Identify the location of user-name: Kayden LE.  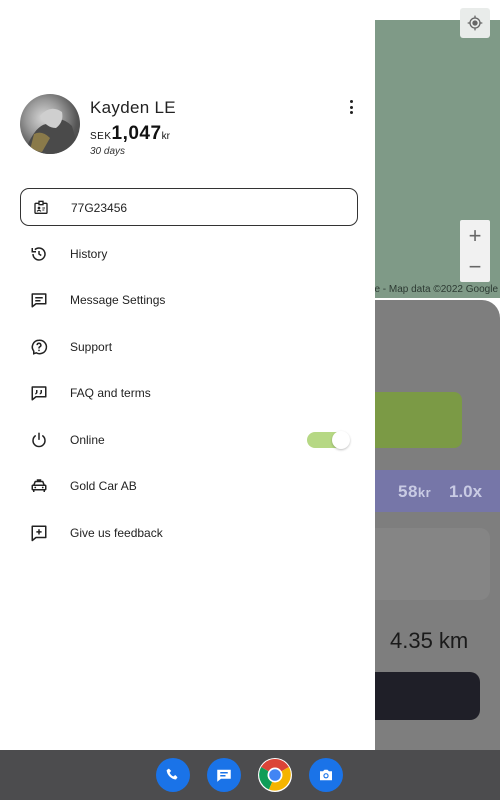
(133, 107).